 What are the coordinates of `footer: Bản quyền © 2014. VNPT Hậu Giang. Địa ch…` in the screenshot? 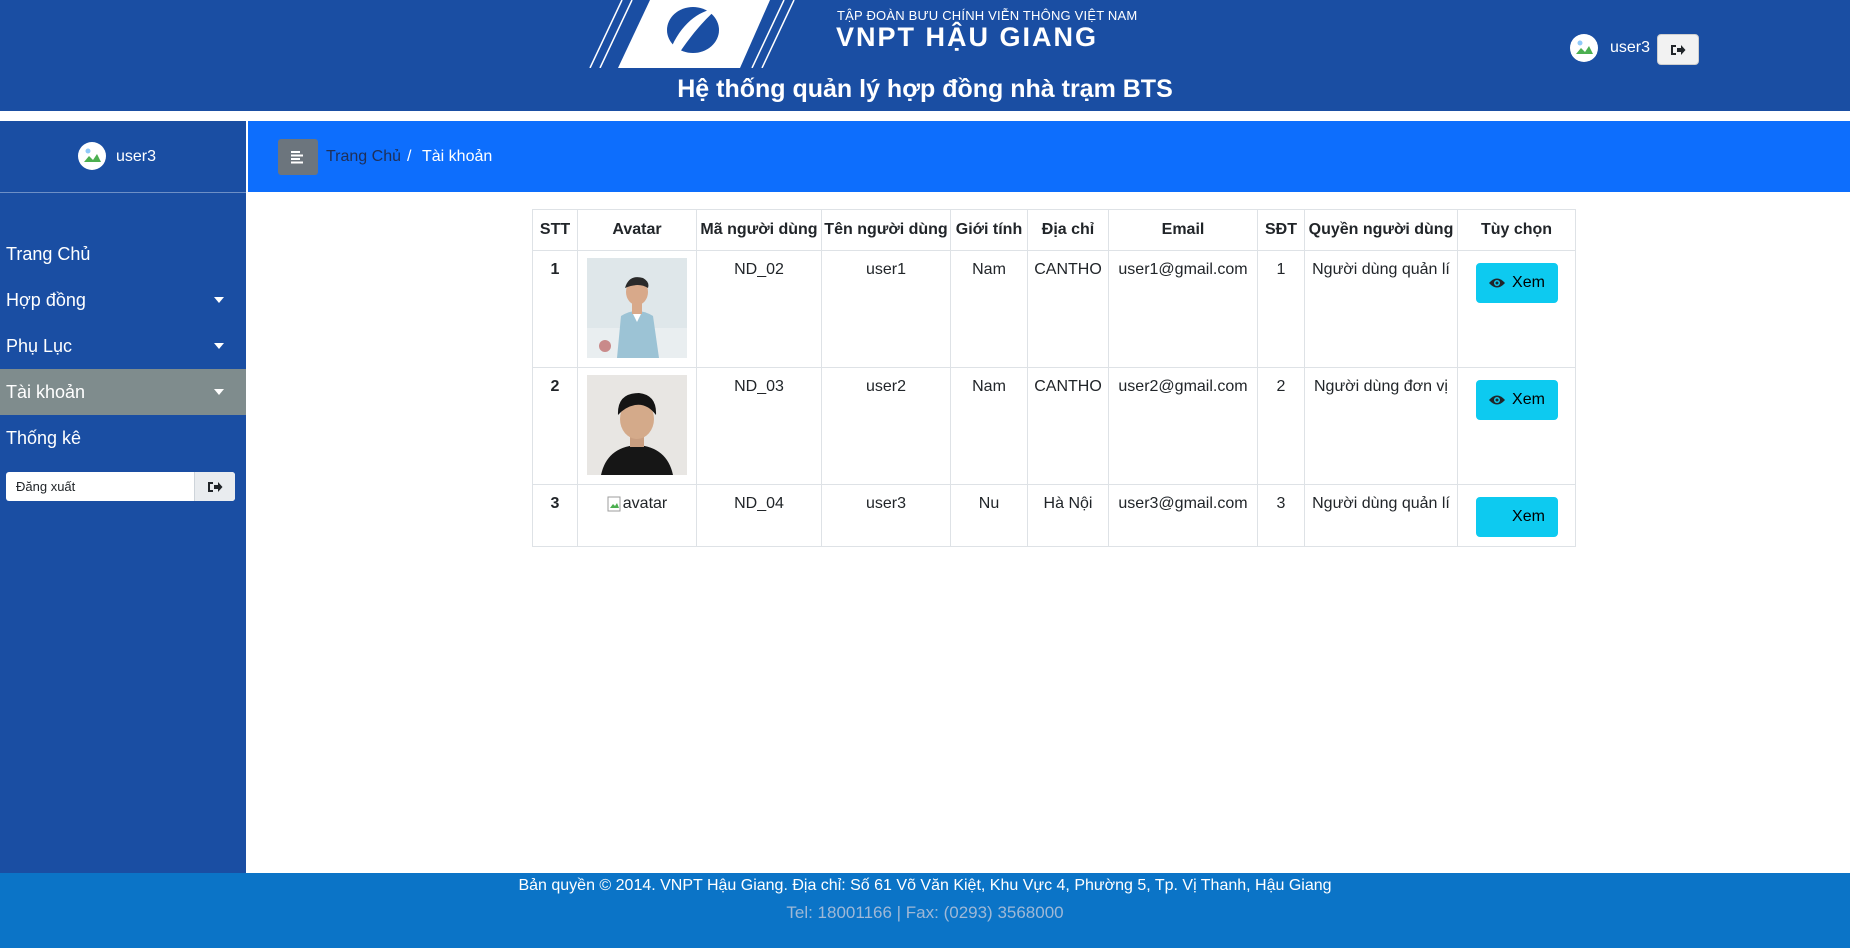 It's located at (925, 910).